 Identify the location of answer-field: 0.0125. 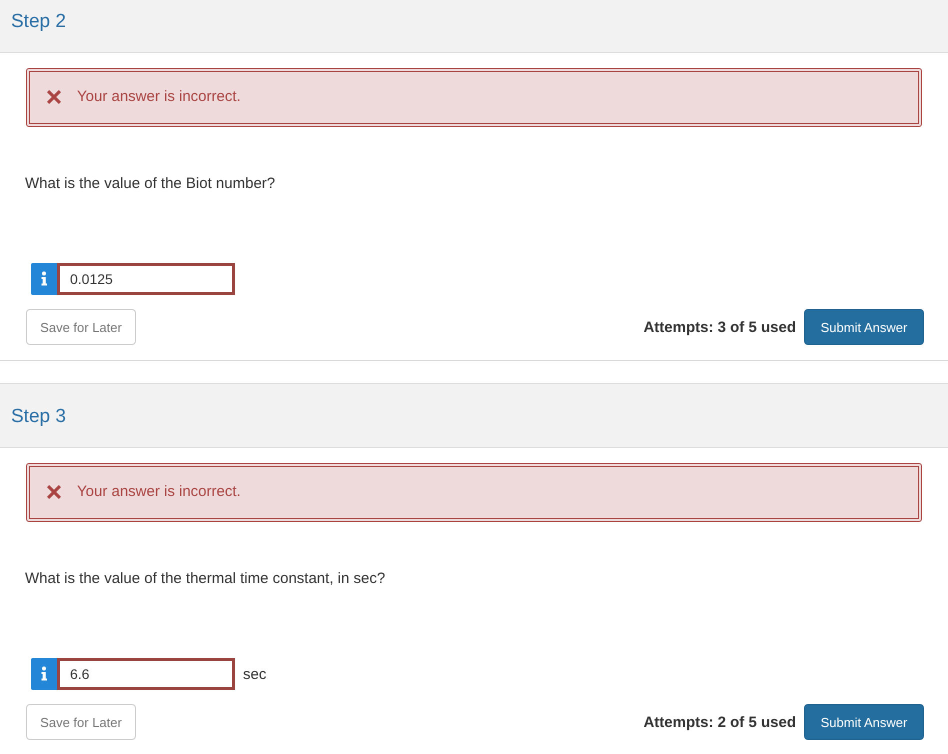
(146, 279).